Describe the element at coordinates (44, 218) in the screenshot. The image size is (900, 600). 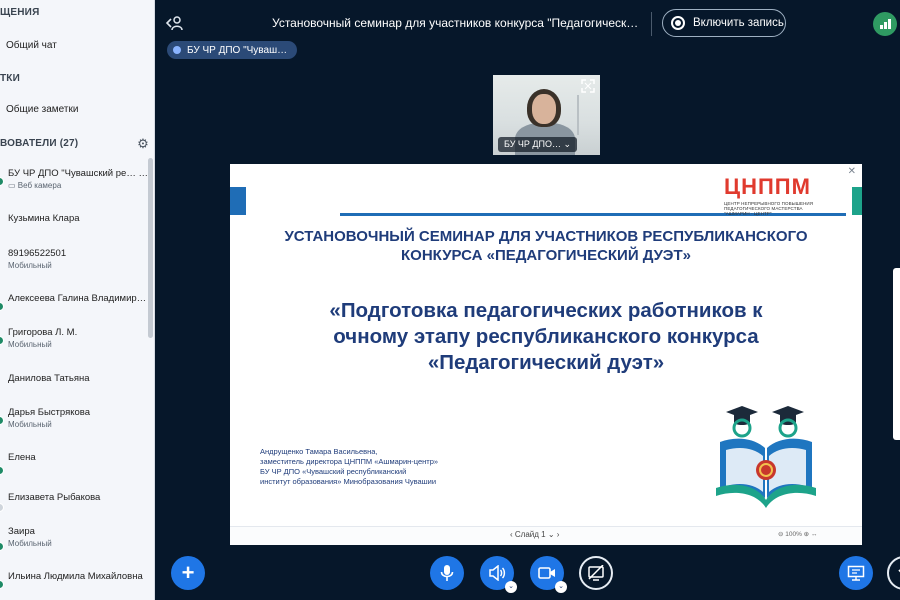
I see `user-name: Кузьмина Клара` at that location.